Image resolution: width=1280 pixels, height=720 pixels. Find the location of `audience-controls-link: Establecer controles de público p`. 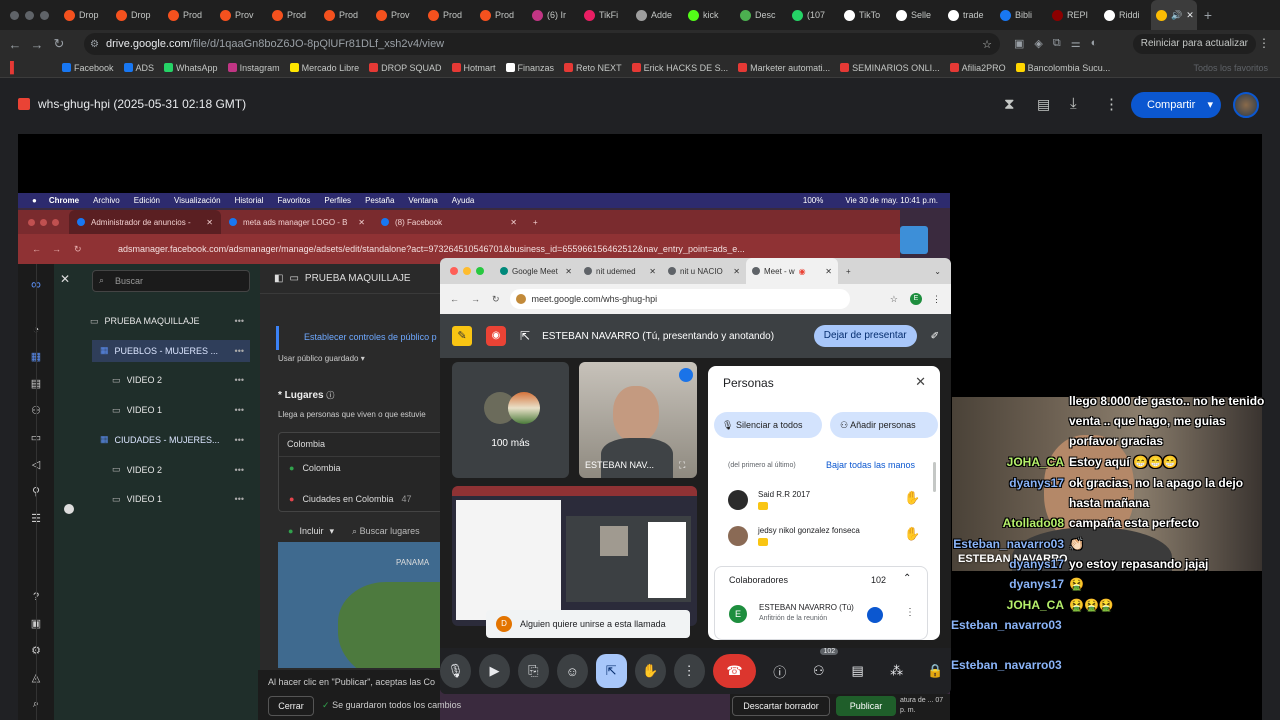

audience-controls-link: Establecer controles de público p is located at coordinates (370, 337).